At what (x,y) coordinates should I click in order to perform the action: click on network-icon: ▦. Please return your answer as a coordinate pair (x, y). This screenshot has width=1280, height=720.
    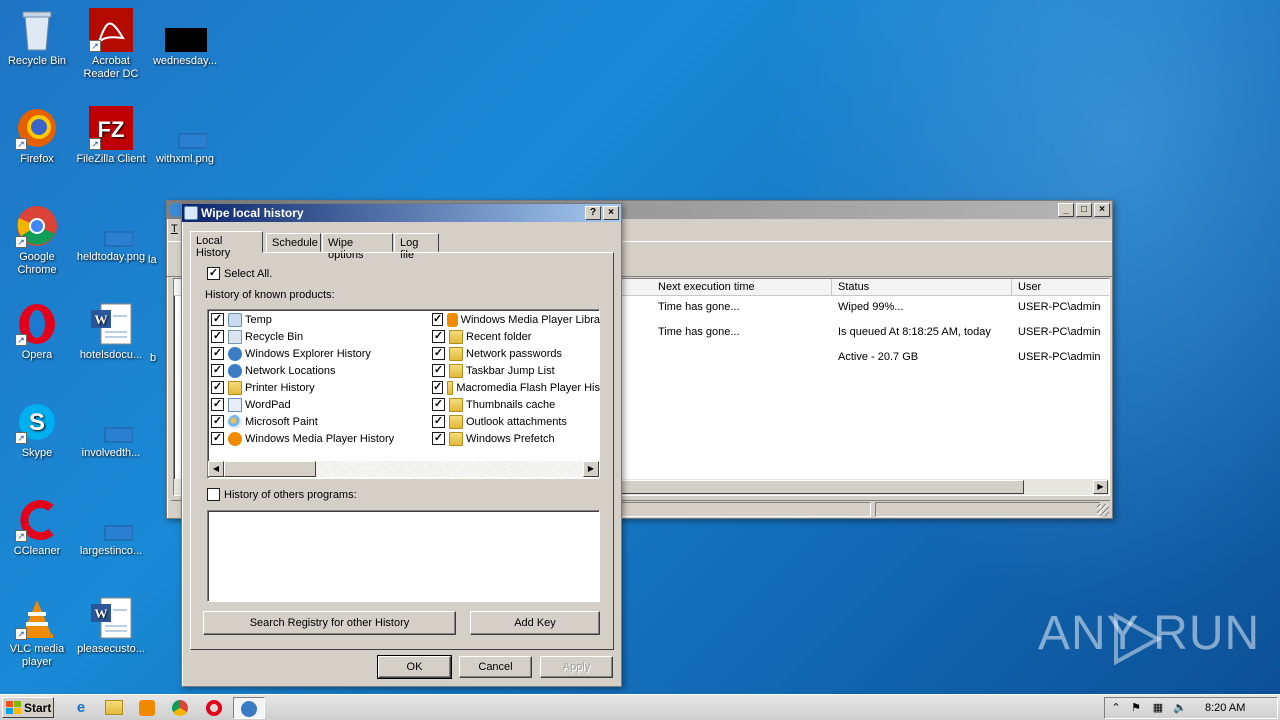
    Looking at the image, I should click on (1158, 708).